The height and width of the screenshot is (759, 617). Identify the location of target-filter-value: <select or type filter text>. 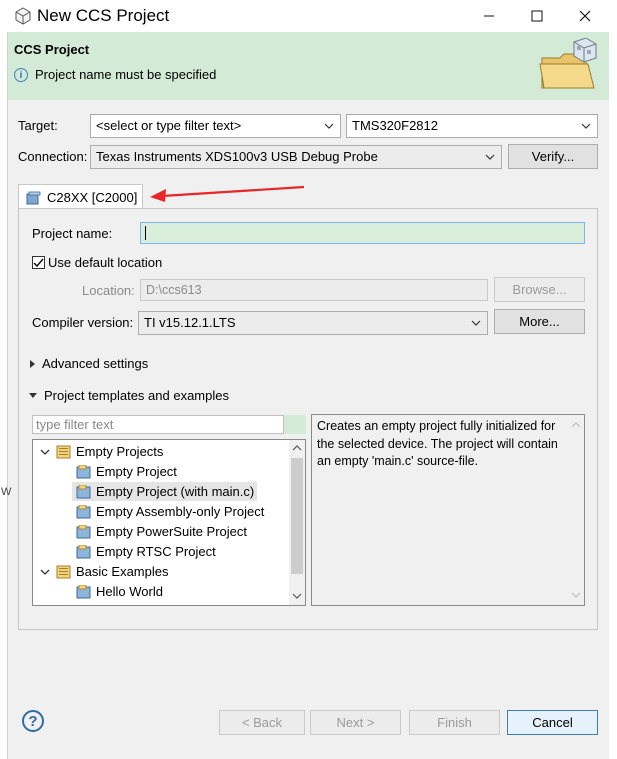
(169, 125).